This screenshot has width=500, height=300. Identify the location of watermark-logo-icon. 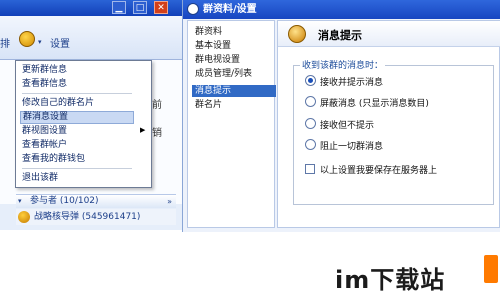
(491, 269).